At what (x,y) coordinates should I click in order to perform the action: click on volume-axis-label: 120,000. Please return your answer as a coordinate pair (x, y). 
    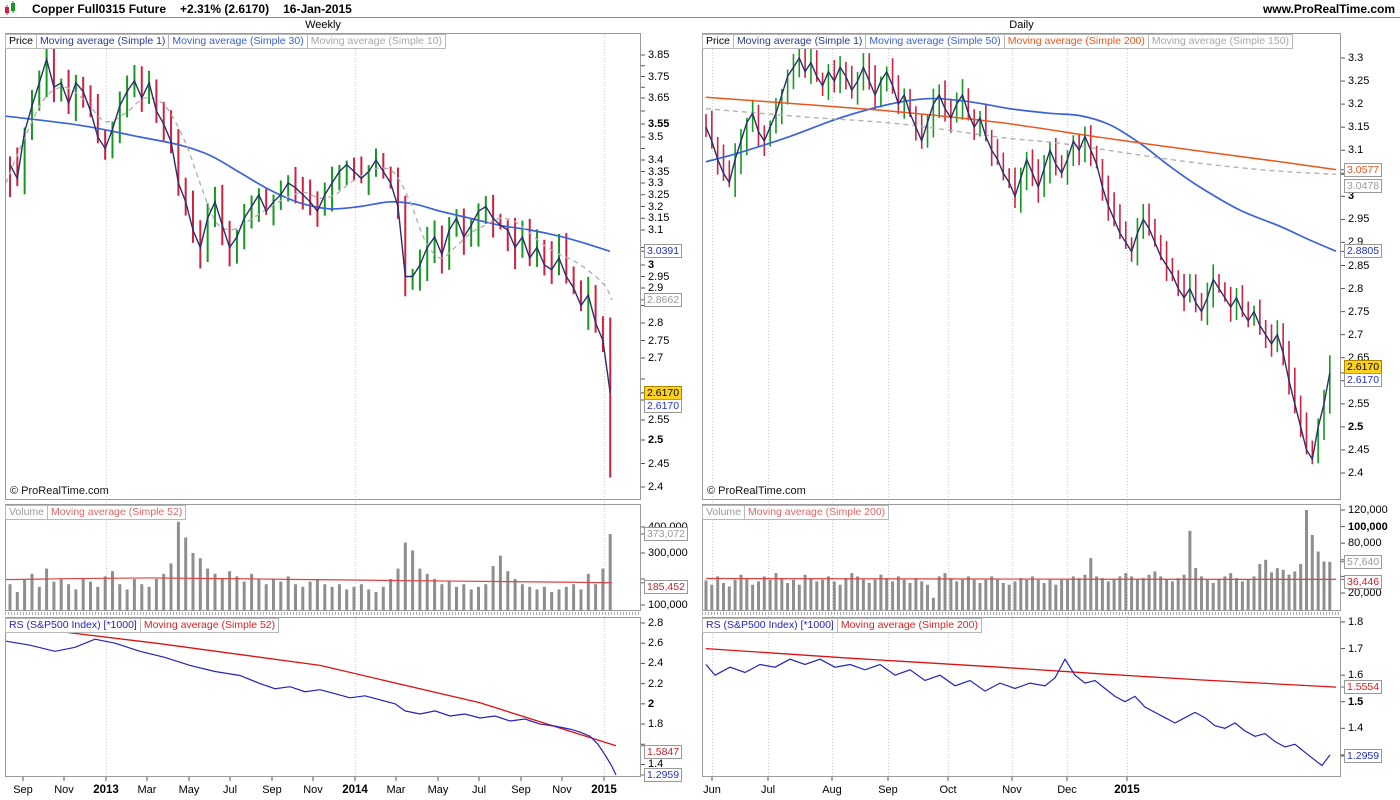
    Looking at the image, I should click on (1368, 510).